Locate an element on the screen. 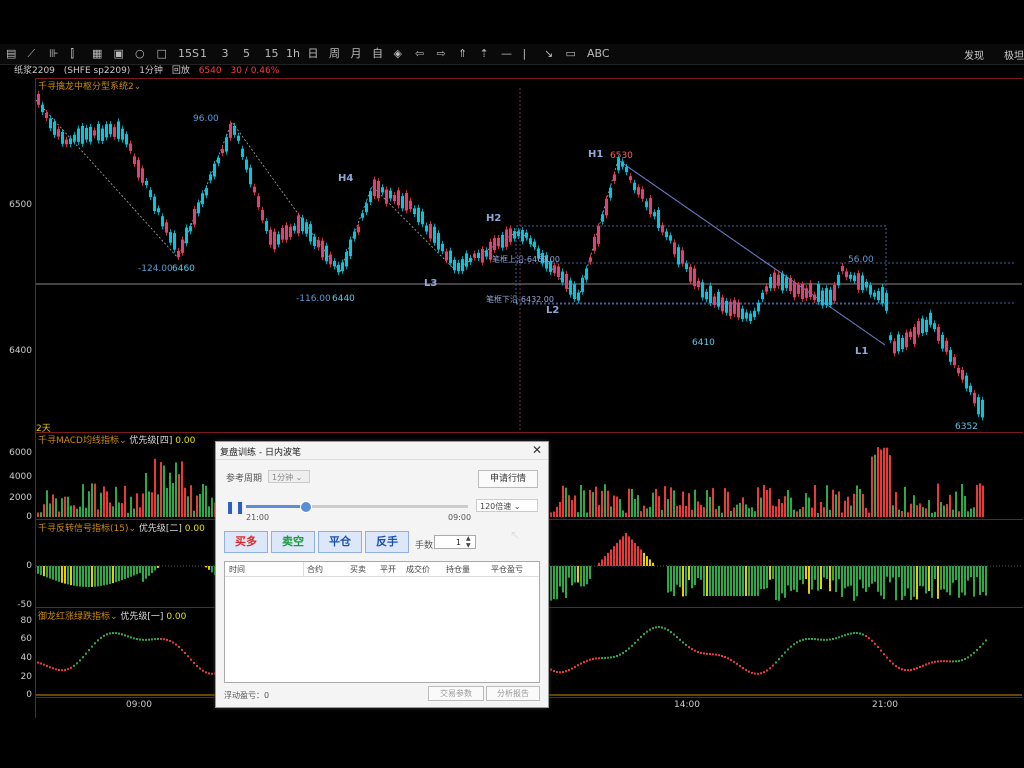  dialog-divider is located at coordinates (382, 459).